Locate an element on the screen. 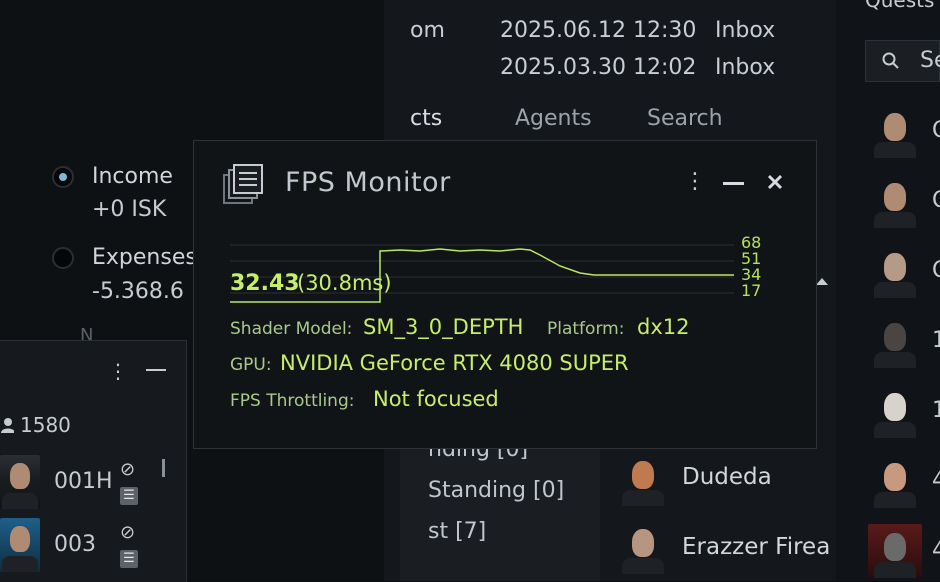 The width and height of the screenshot is (940, 582). sidebar-title: Quests is located at coordinates (900, 6).